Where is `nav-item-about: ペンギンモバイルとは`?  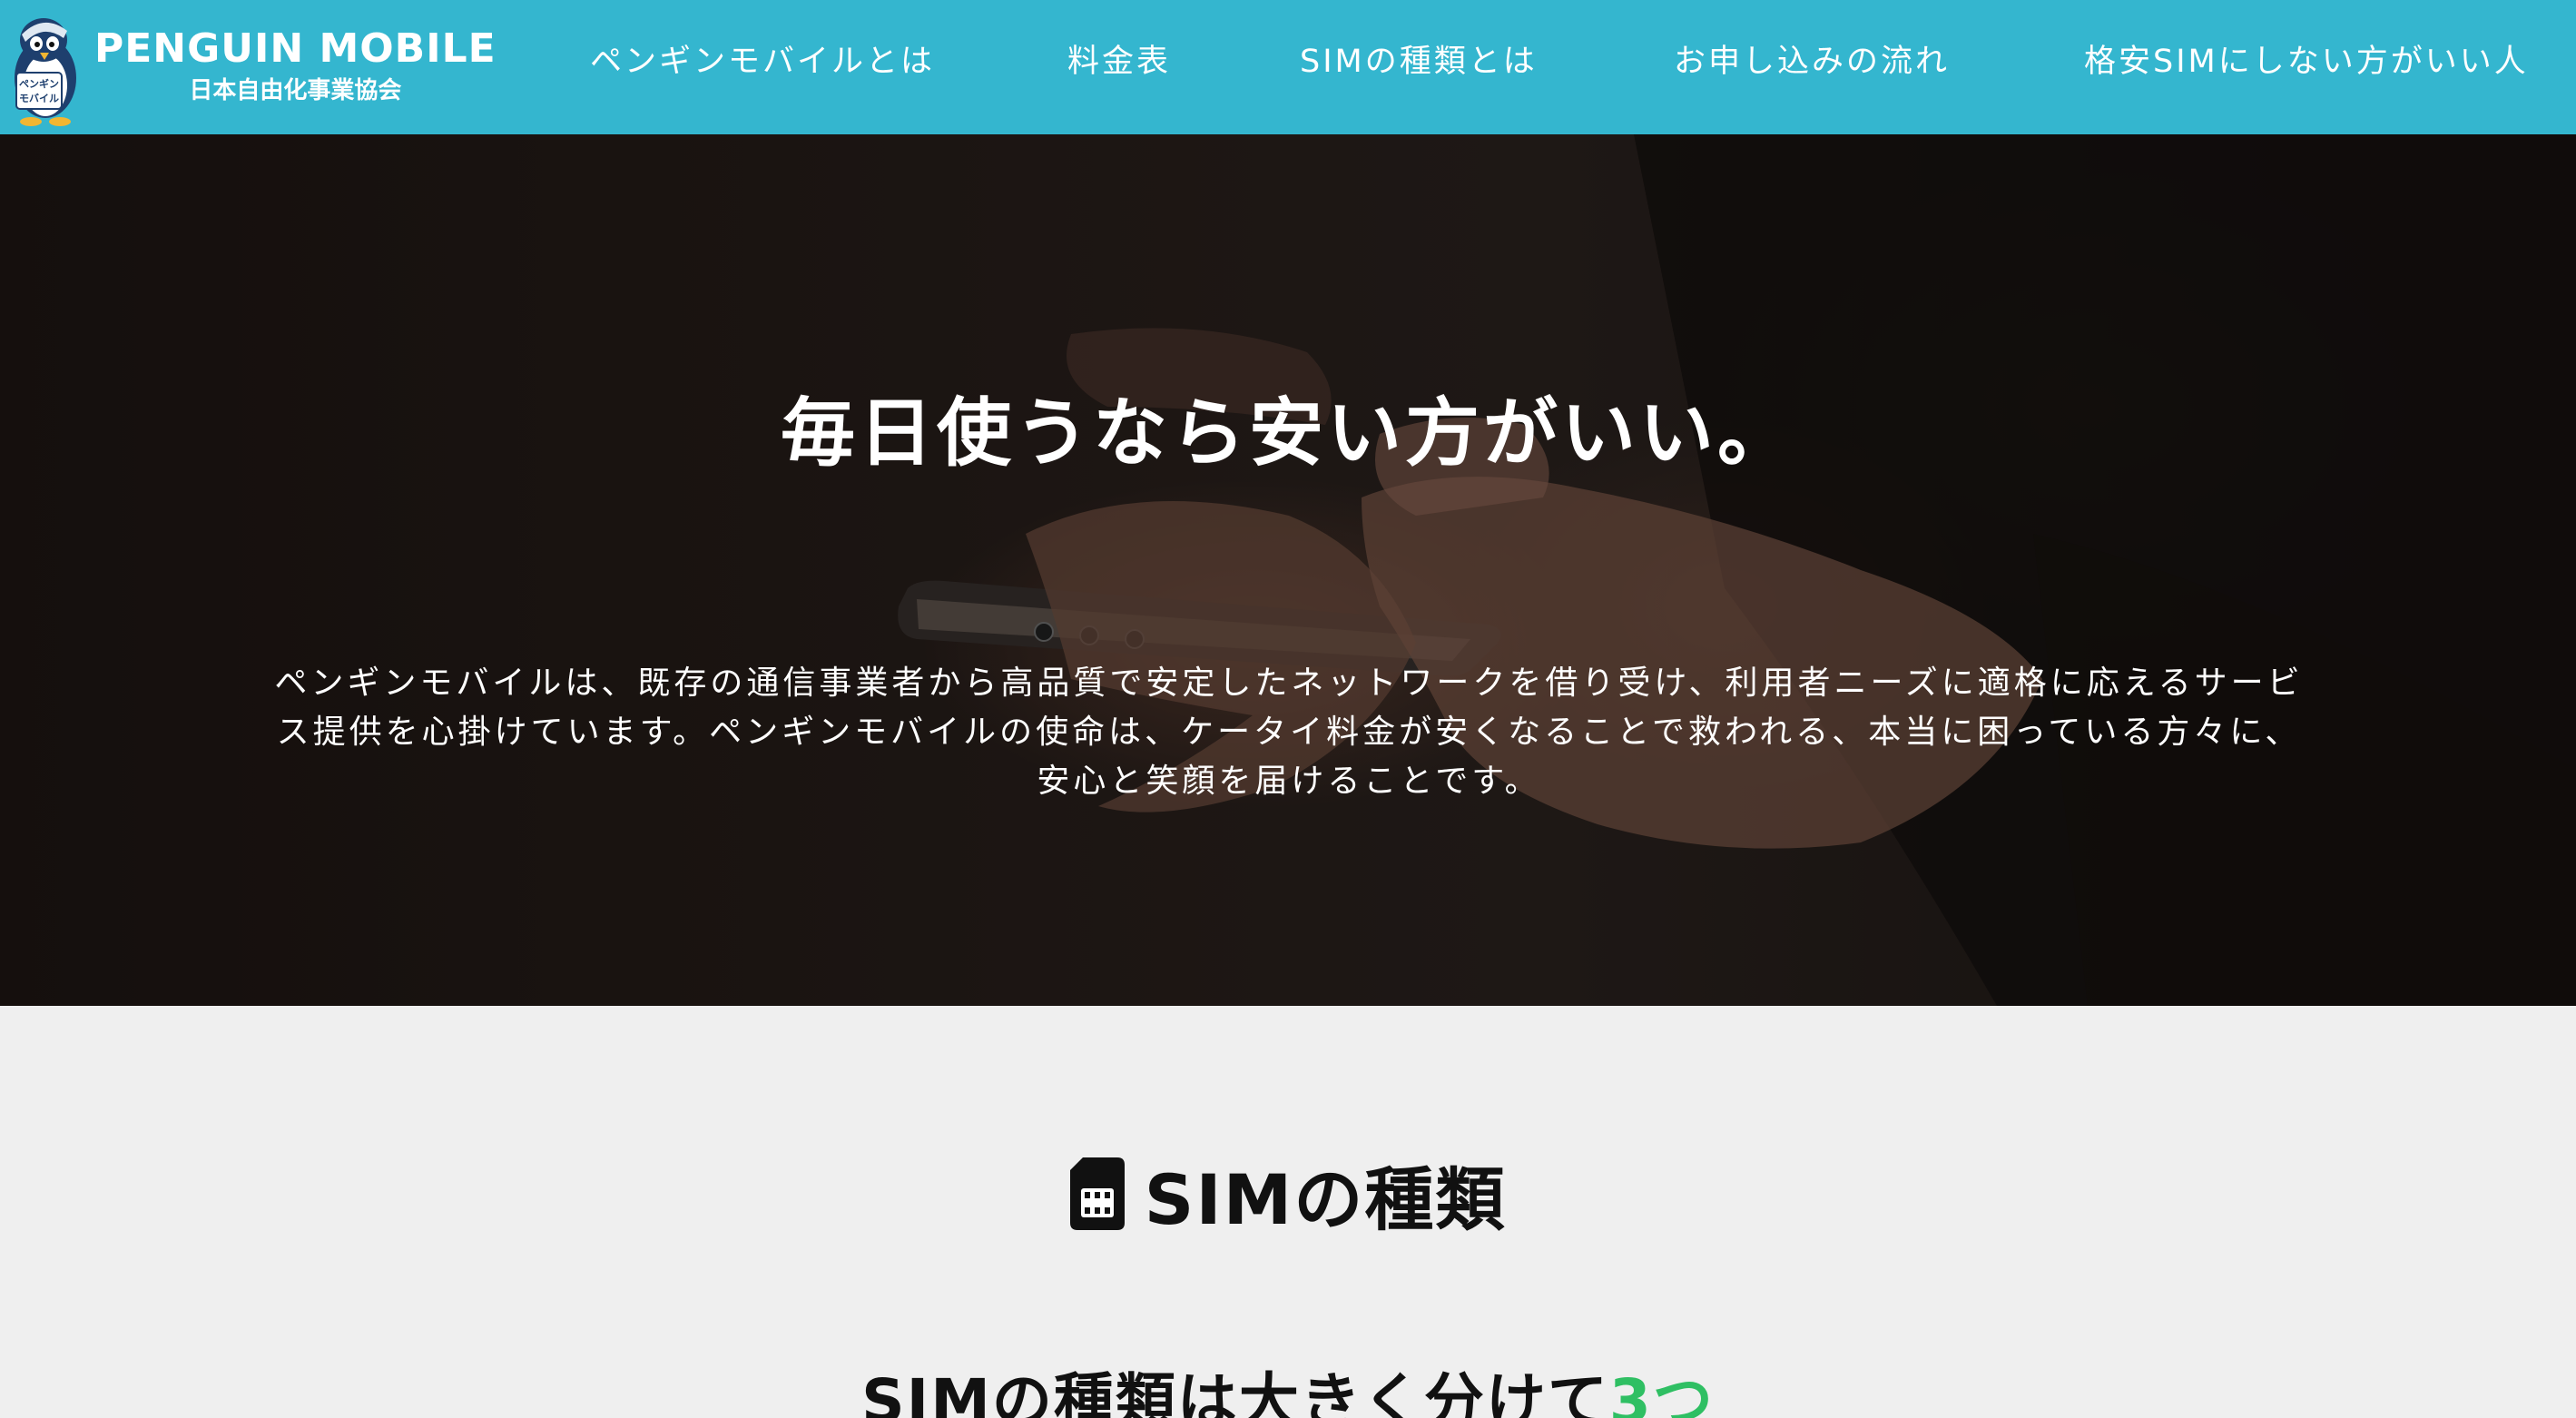
nav-item-about: ペンギンモバイルとは is located at coordinates (762, 62).